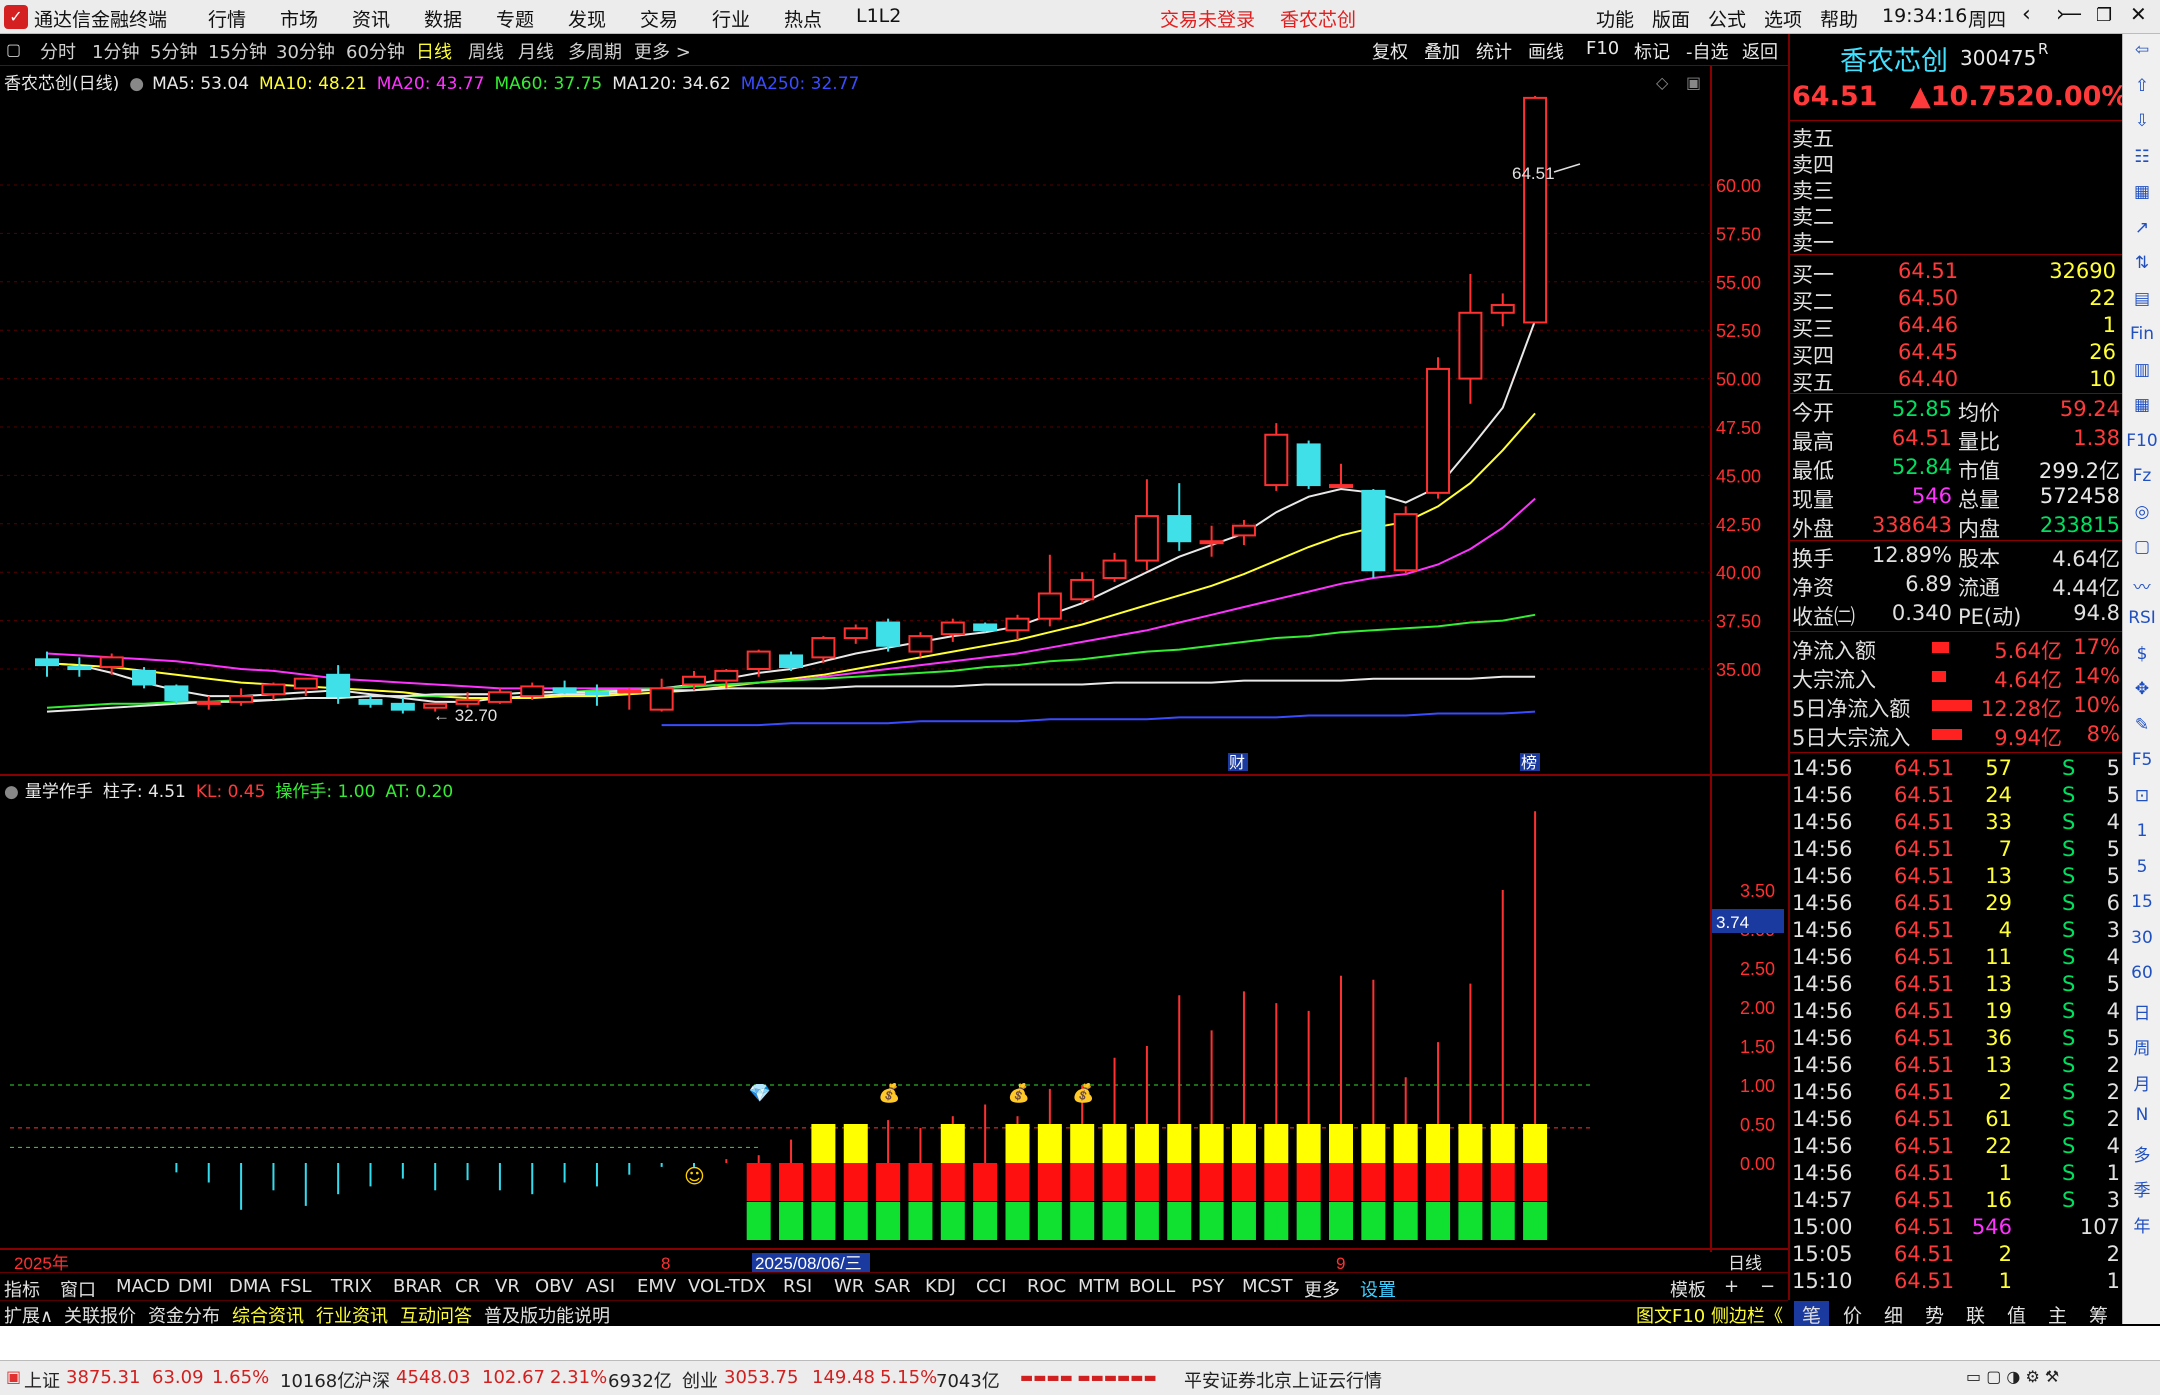 This screenshot has width=2160, height=1395. What do you see at coordinates (1956, 849) in the screenshot?
I see `tick-row: 14:56 64.51 7 S 5` at bounding box center [1956, 849].